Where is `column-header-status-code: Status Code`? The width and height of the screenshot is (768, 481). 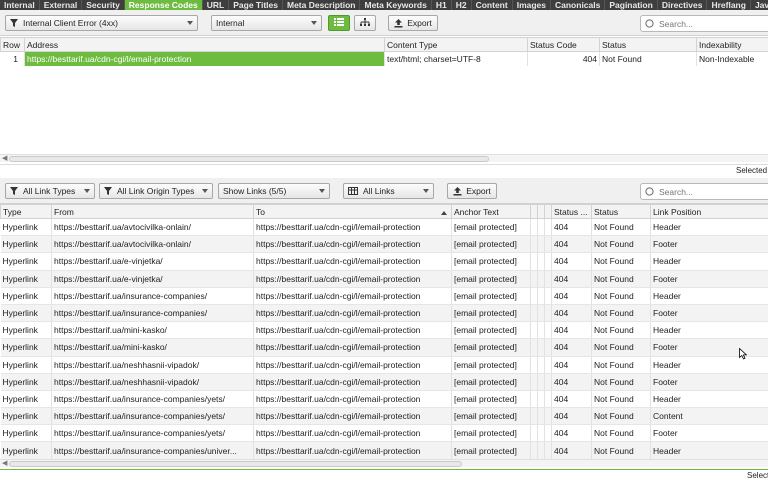
column-header-status-code: Status Code is located at coordinates (563, 44).